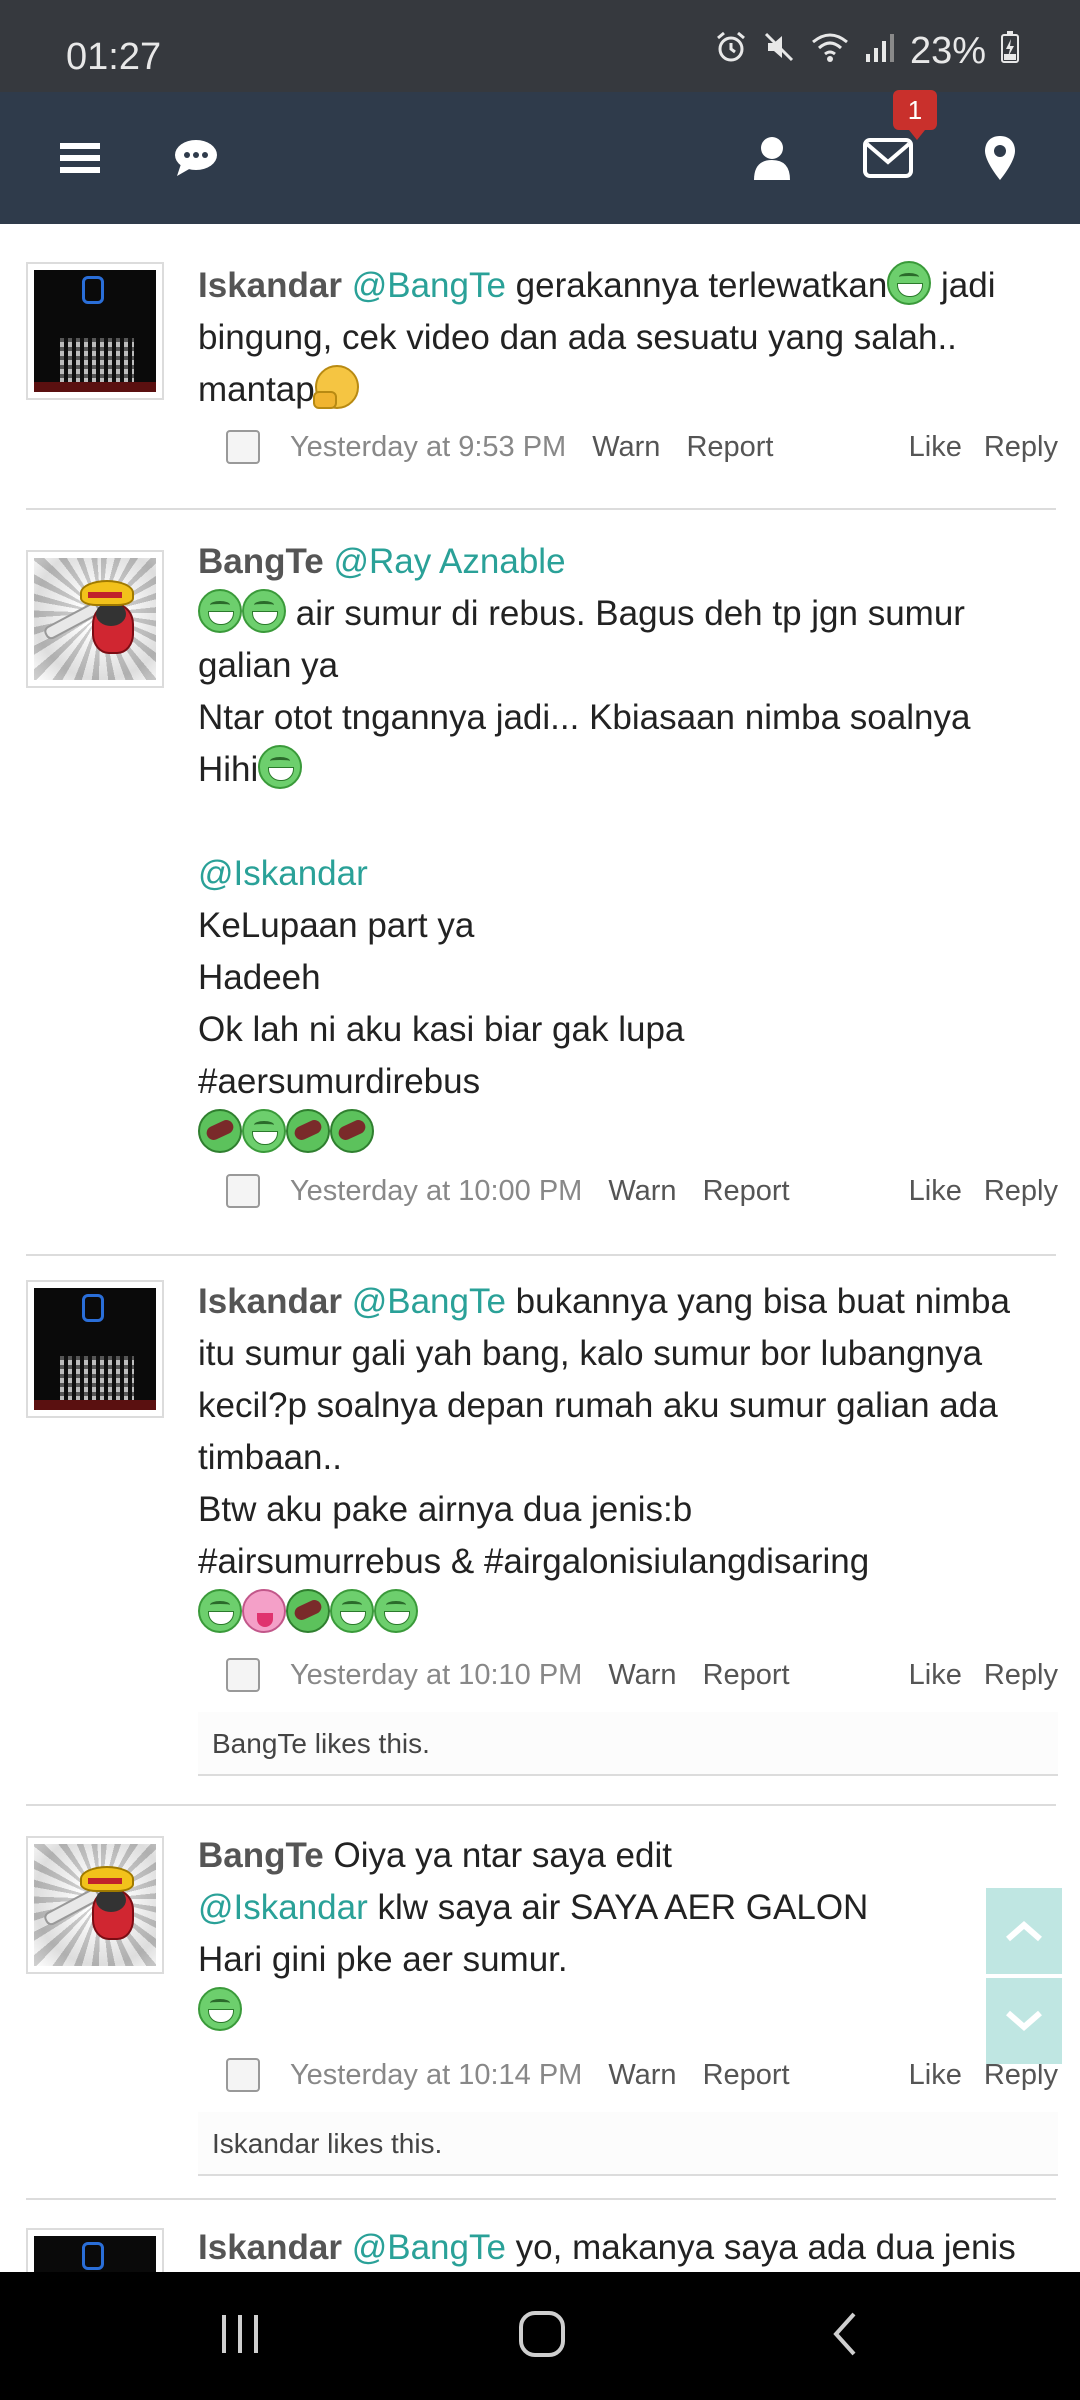  Describe the element at coordinates (383, 1959) in the screenshot. I see `comment-text: Hari gini pke aer sumur.` at that location.